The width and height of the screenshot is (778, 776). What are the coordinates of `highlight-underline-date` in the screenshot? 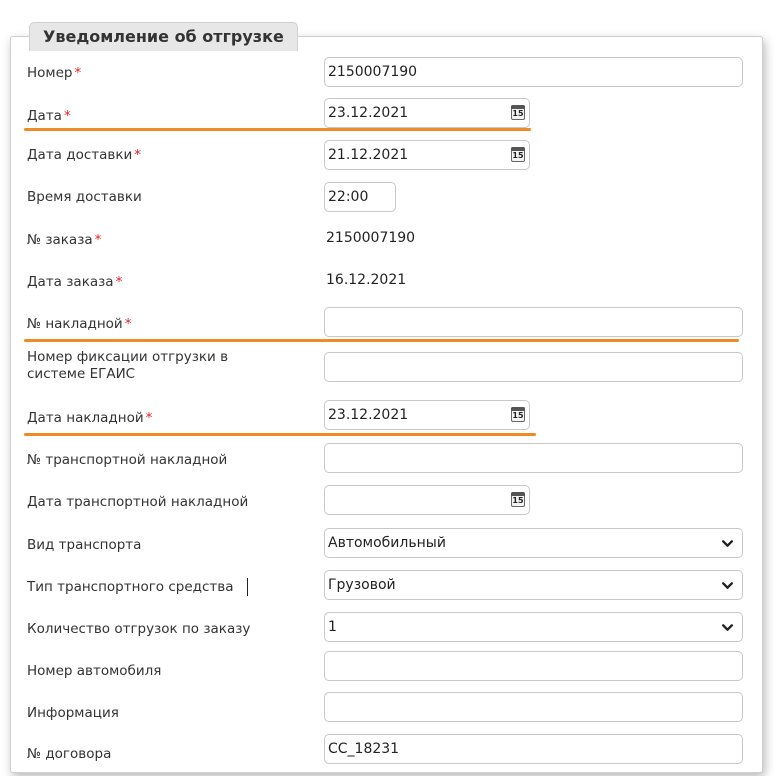 It's located at (277, 129).